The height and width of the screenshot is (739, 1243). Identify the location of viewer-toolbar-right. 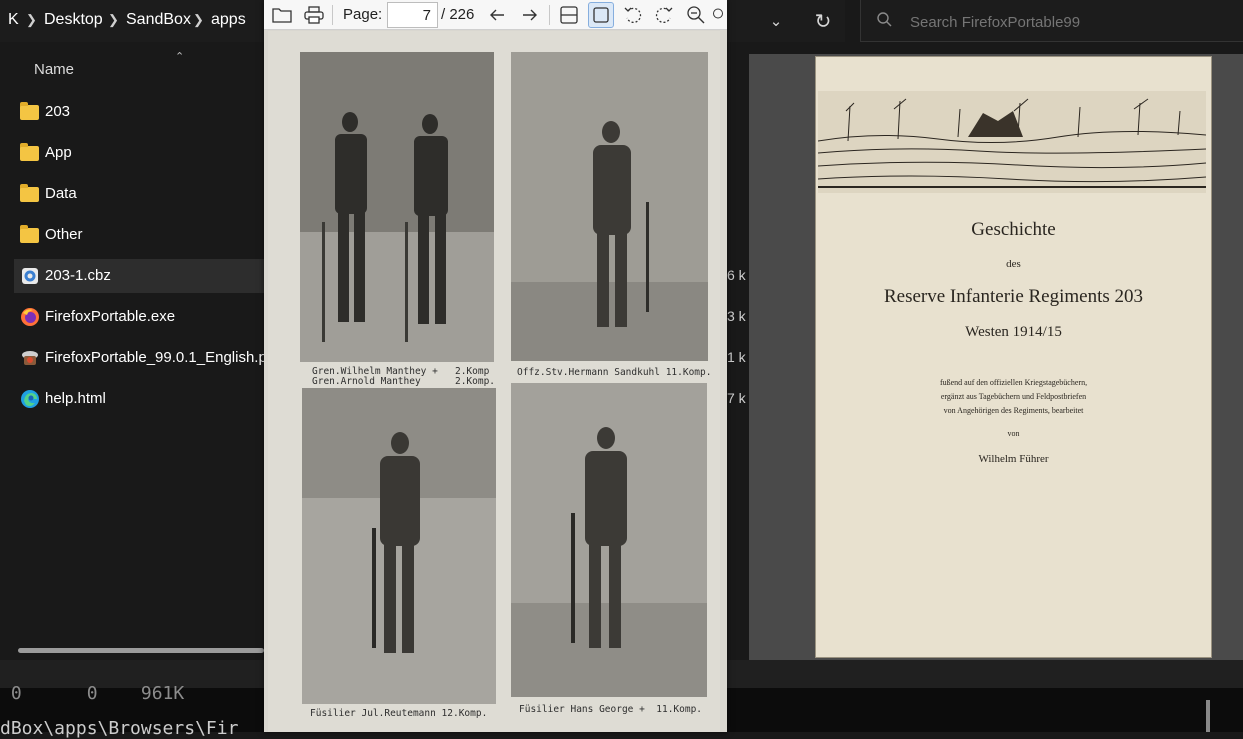
(495, 15).